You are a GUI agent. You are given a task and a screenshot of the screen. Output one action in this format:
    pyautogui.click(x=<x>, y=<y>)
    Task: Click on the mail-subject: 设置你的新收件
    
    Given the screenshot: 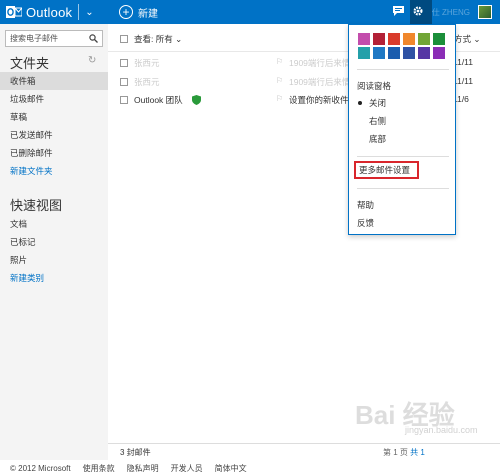 What is the action you would take?
    pyautogui.click(x=319, y=100)
    